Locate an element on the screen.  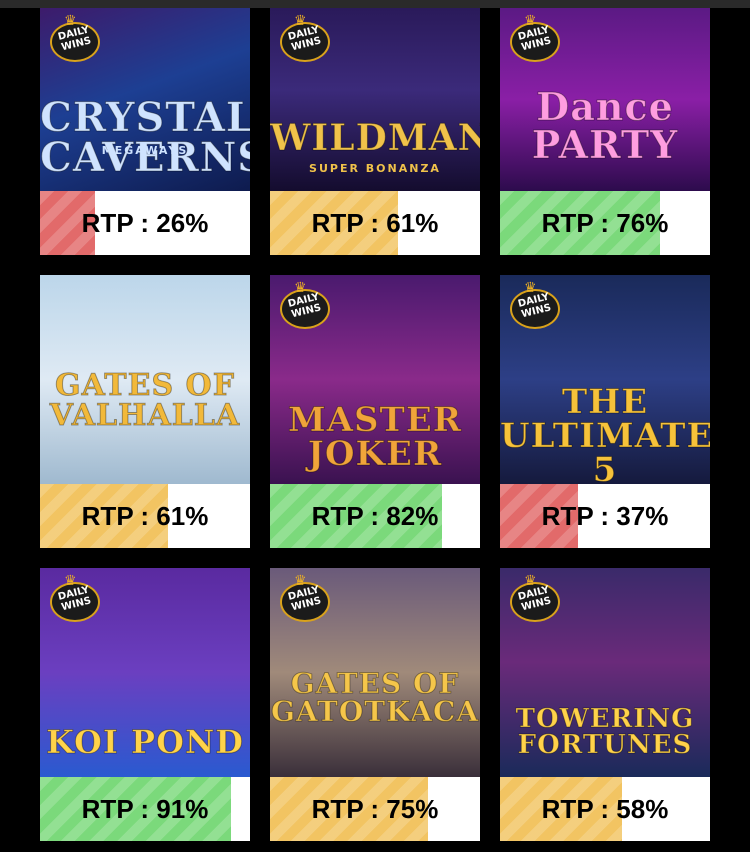
rtp-bar: RTP : 37% is located at coordinates (605, 516).